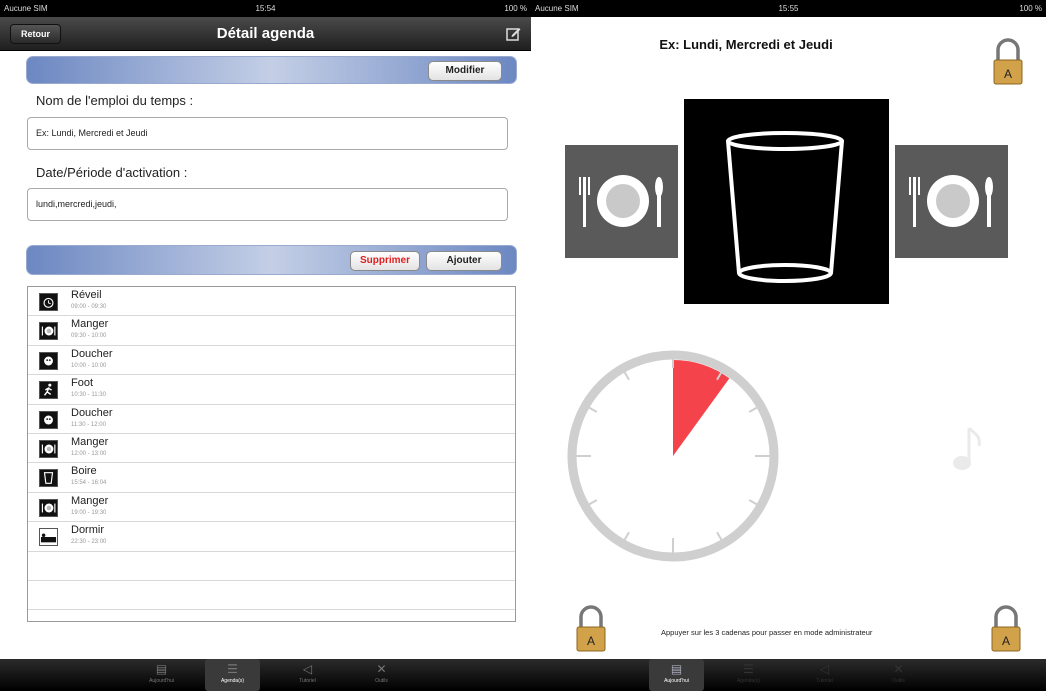 The height and width of the screenshot is (691, 1046). I want to click on event-time: 22:30 - 23:00, so click(89, 542).